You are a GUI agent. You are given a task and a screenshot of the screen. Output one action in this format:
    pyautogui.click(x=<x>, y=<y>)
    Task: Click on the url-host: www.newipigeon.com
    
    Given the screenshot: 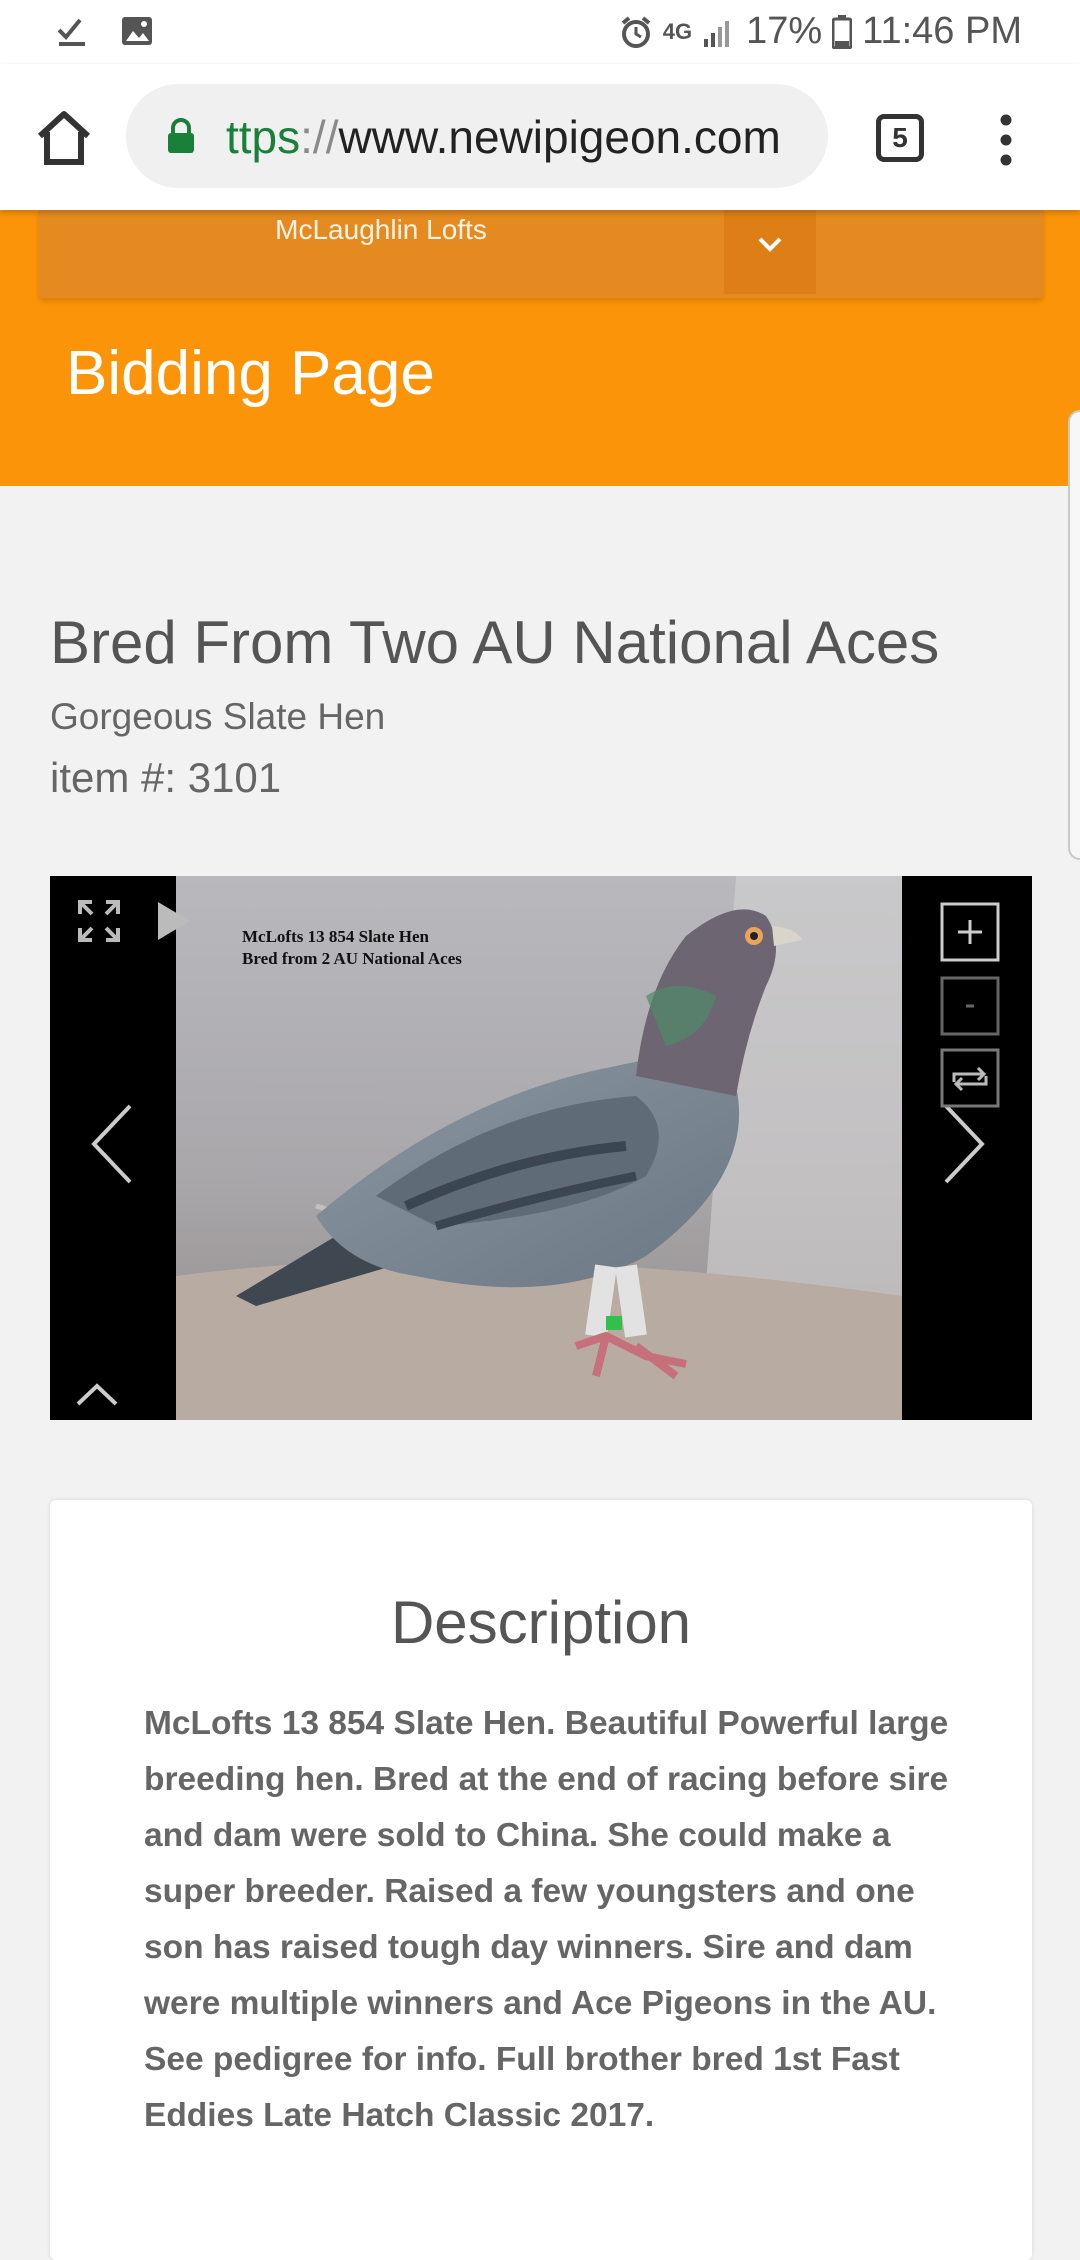 What is the action you would take?
    pyautogui.click(x=559, y=137)
    